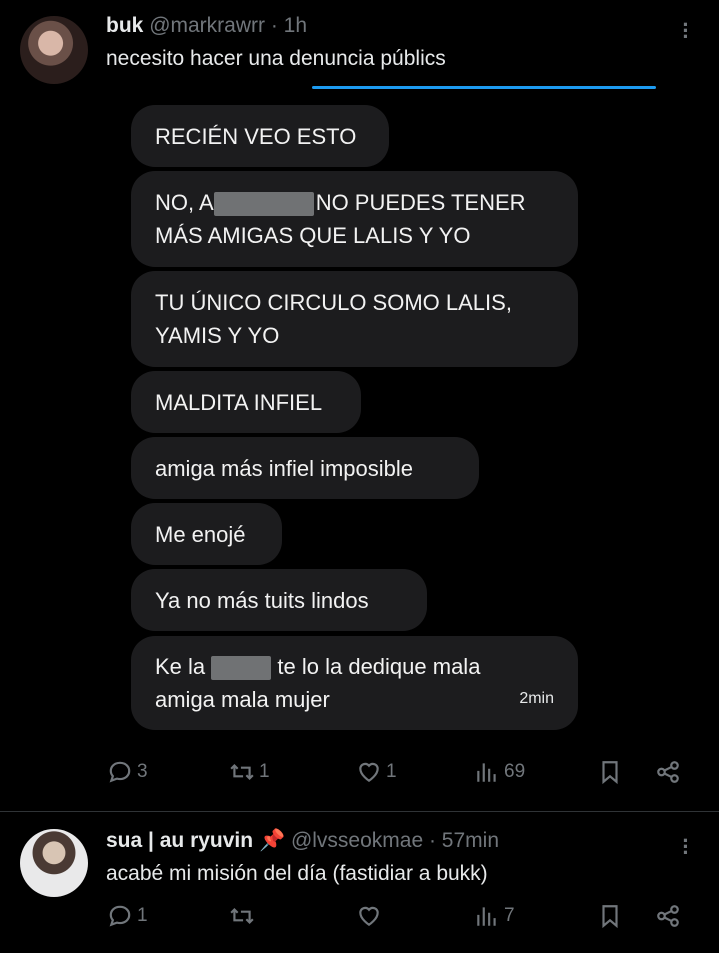 The width and height of the screenshot is (719, 953). Describe the element at coordinates (239, 402) in the screenshot. I see `message-text: MALDITA INFIEL` at that location.